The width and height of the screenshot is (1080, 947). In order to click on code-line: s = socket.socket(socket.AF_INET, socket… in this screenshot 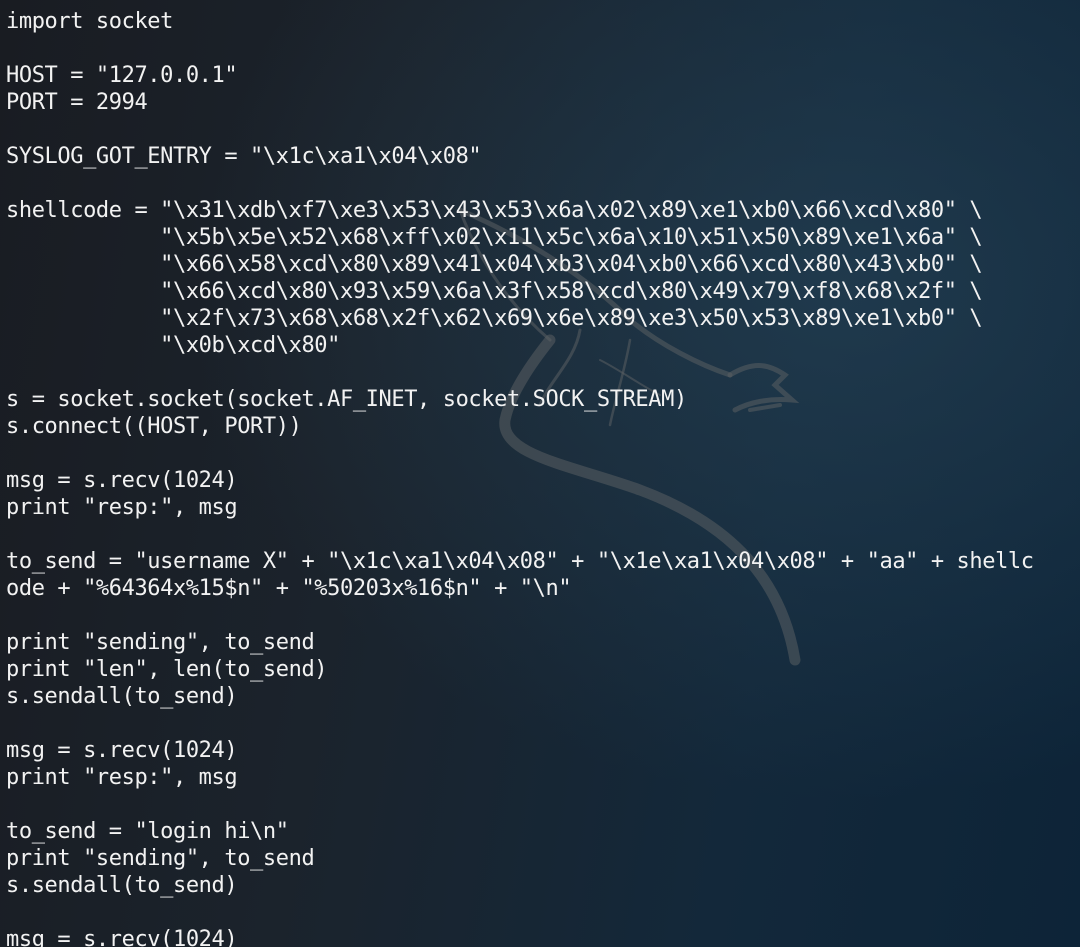, I will do `click(346, 399)`.